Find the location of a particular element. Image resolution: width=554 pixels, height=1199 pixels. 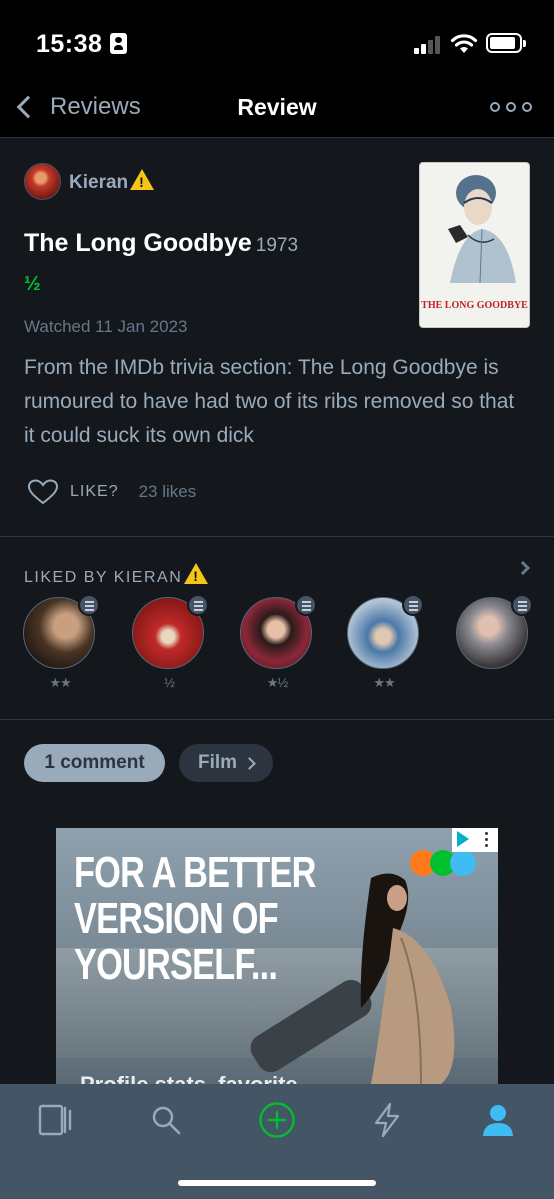

profile-icon is located at coordinates (498, 1120).